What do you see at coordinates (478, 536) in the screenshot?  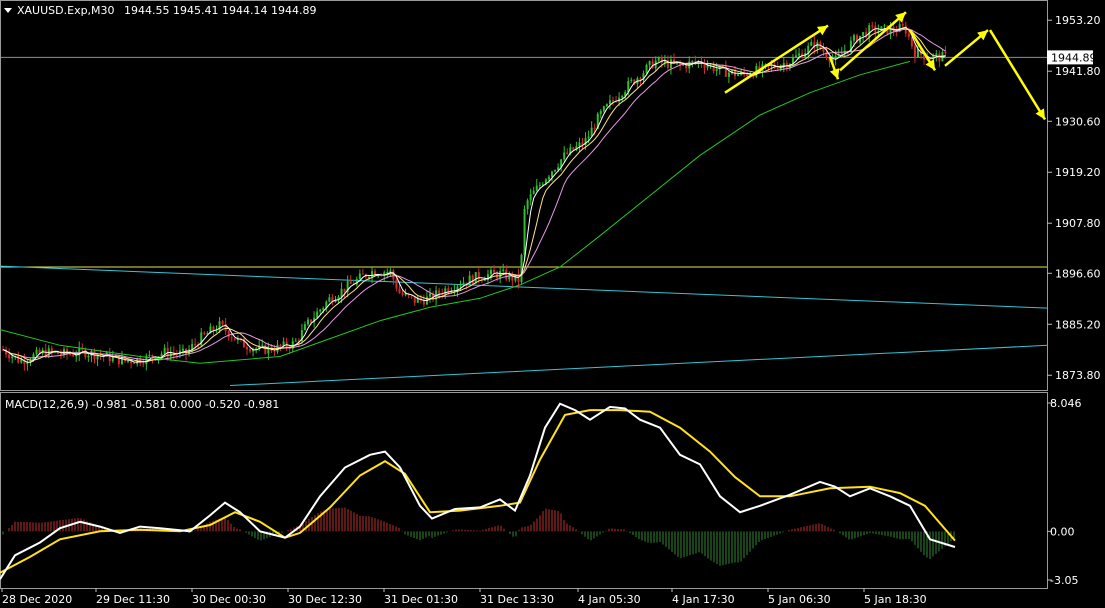 I see `macd-histogram` at bounding box center [478, 536].